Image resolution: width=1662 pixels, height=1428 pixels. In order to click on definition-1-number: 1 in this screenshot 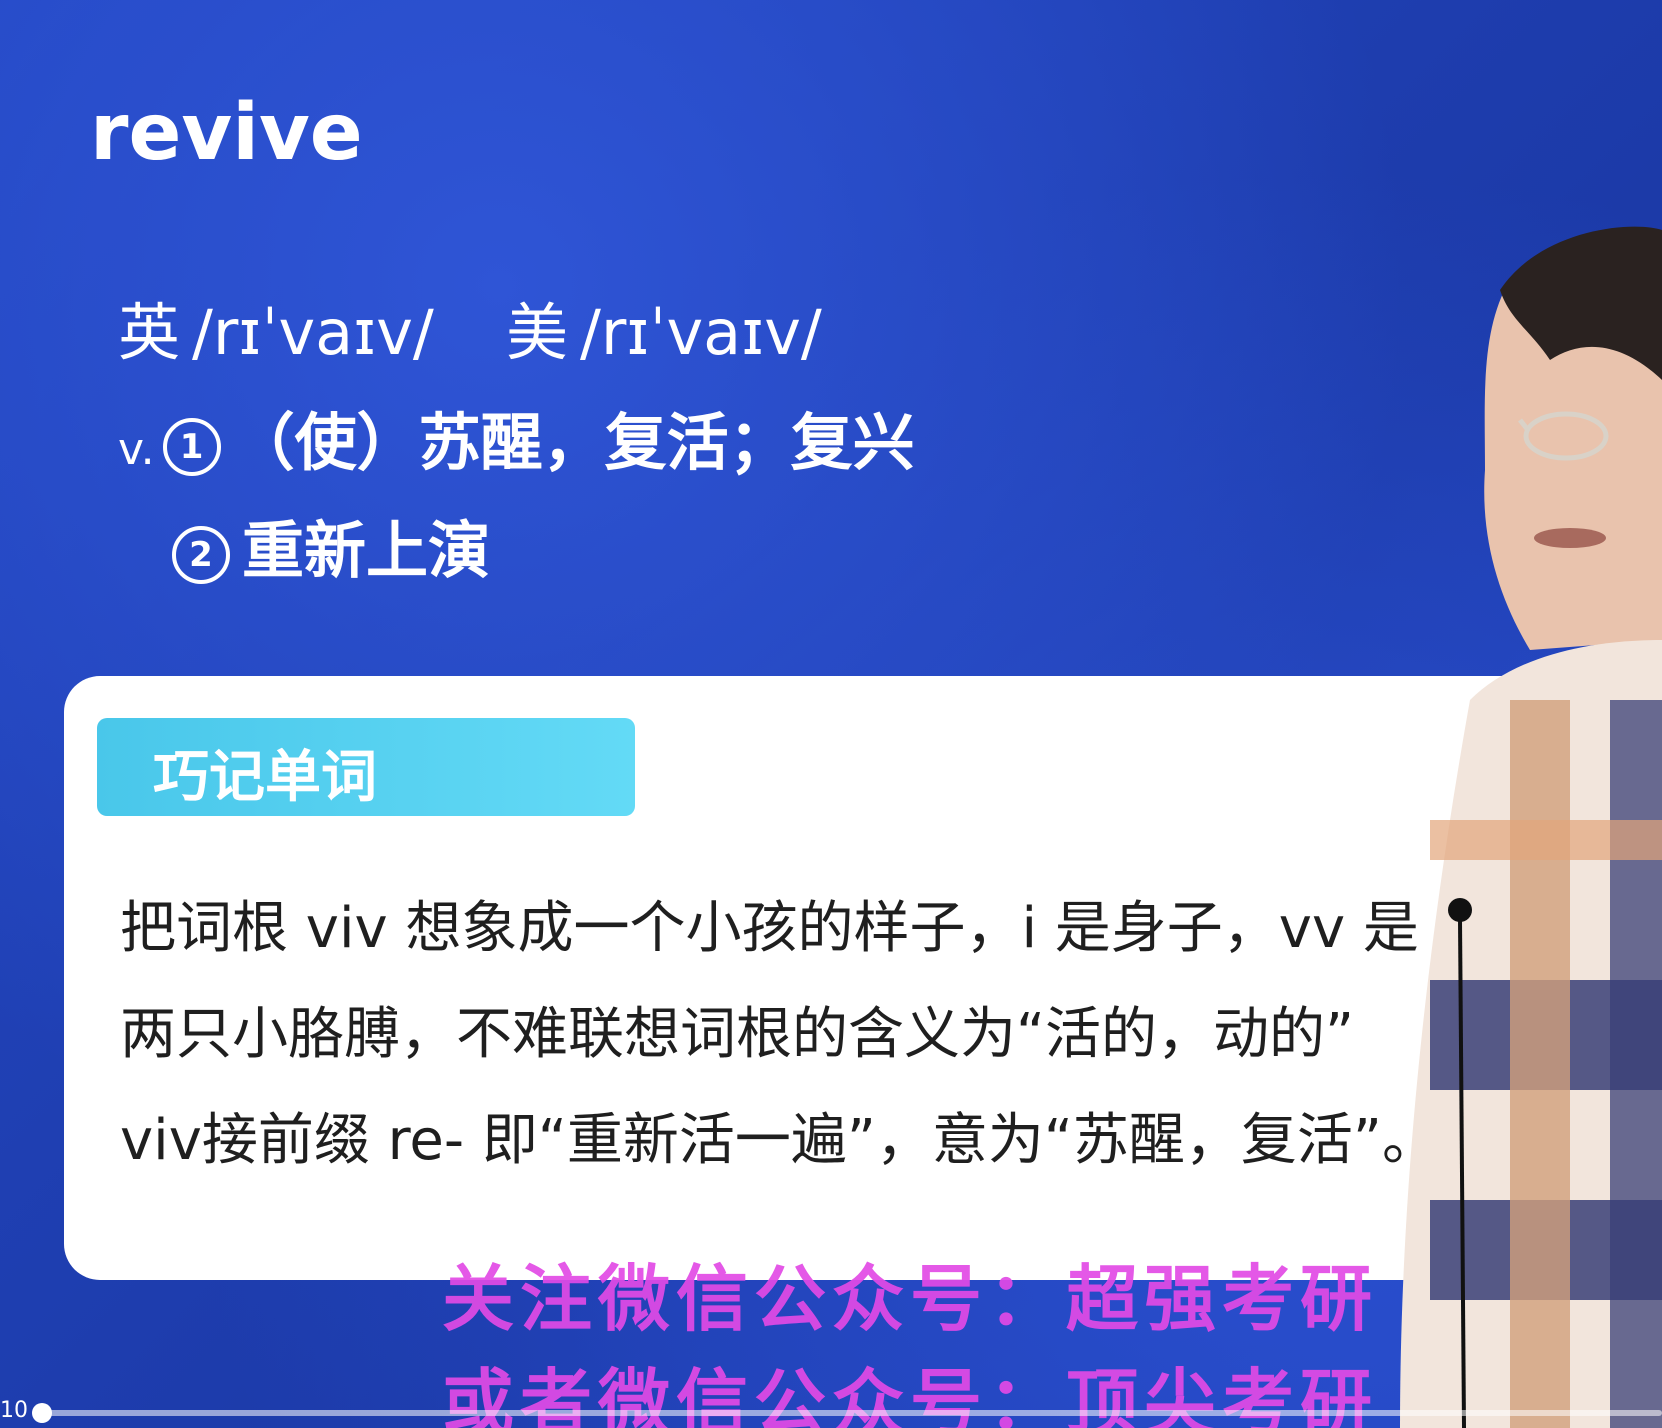, I will do `click(191, 447)`.